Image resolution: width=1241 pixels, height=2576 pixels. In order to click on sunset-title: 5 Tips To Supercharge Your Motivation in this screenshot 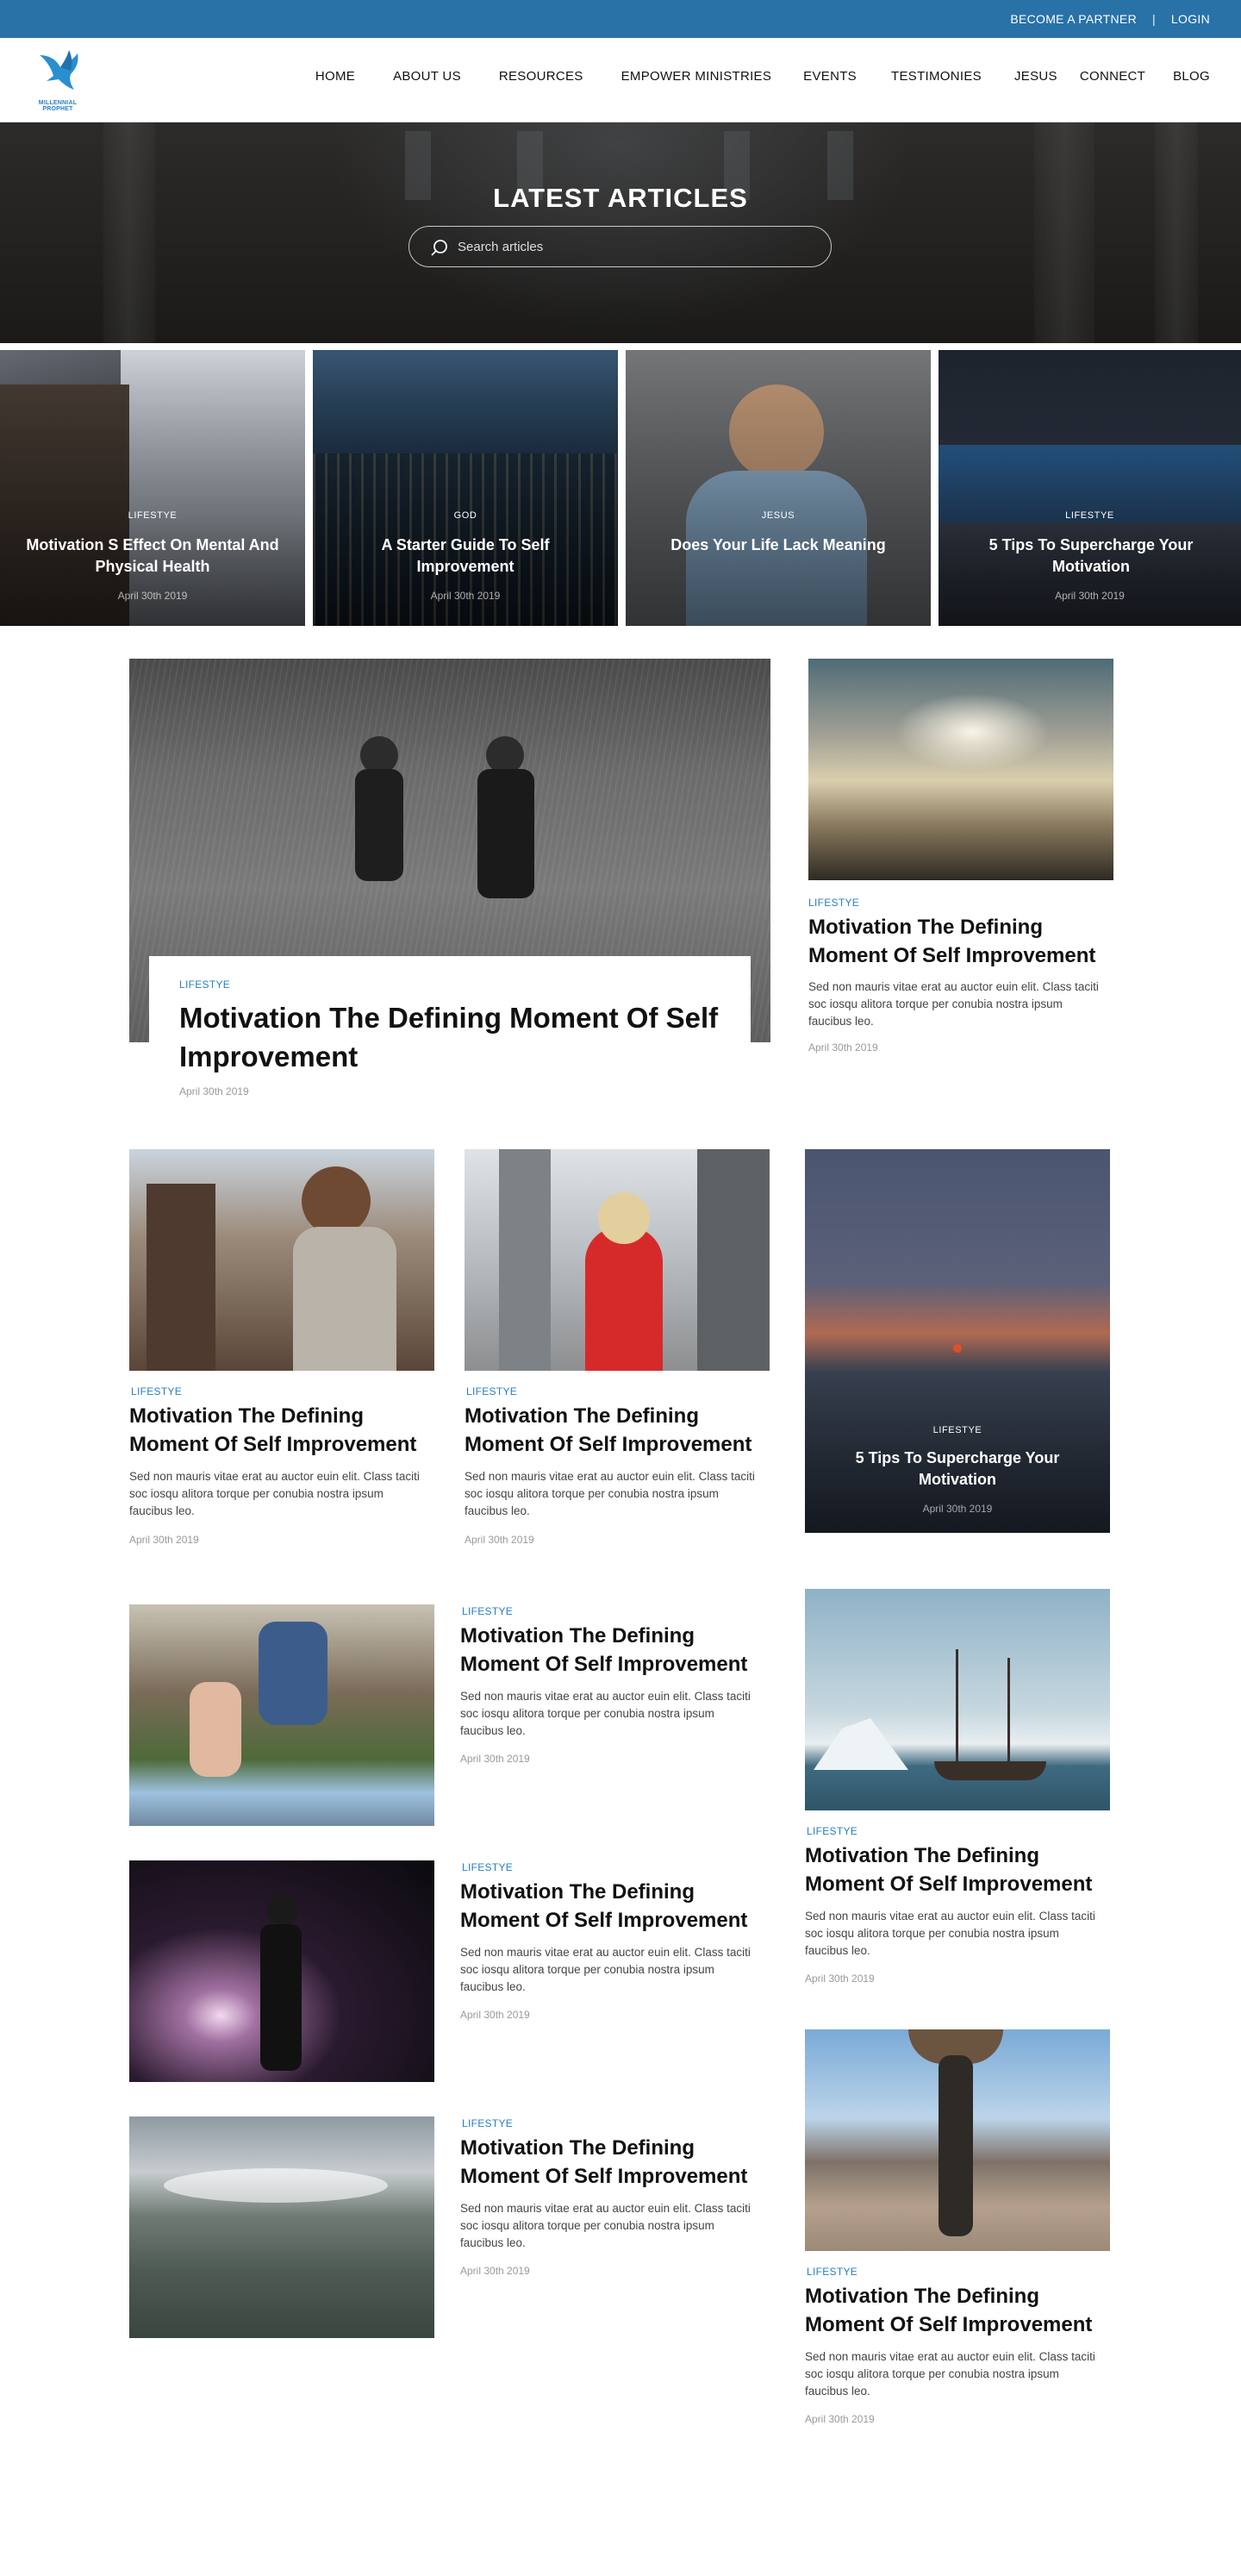, I will do `click(958, 1469)`.